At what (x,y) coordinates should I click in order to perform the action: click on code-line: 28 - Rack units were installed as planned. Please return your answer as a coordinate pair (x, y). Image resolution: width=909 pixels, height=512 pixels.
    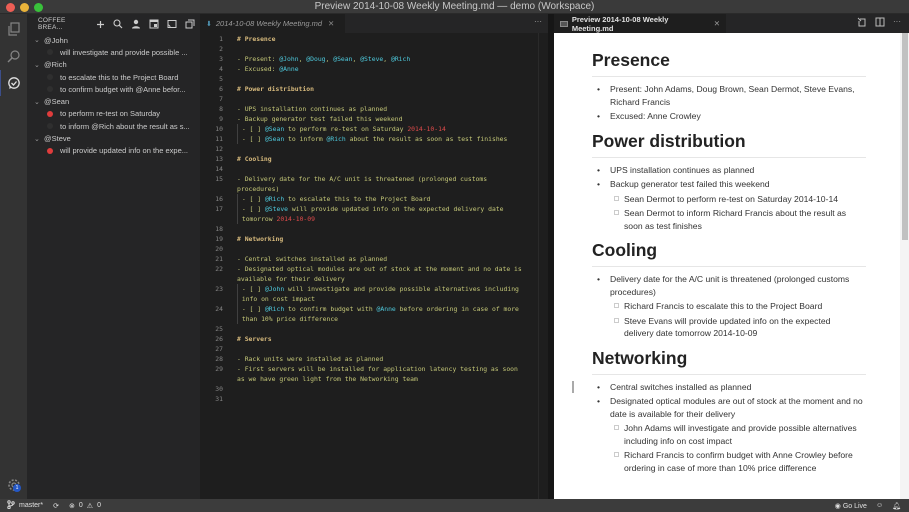
    Looking at the image, I should click on (374, 359).